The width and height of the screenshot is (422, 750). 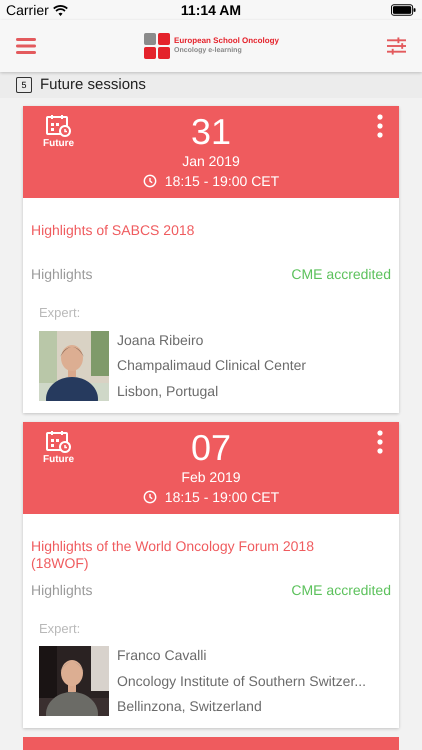 I want to click on expert-name: Franco Cavalli, so click(x=162, y=655).